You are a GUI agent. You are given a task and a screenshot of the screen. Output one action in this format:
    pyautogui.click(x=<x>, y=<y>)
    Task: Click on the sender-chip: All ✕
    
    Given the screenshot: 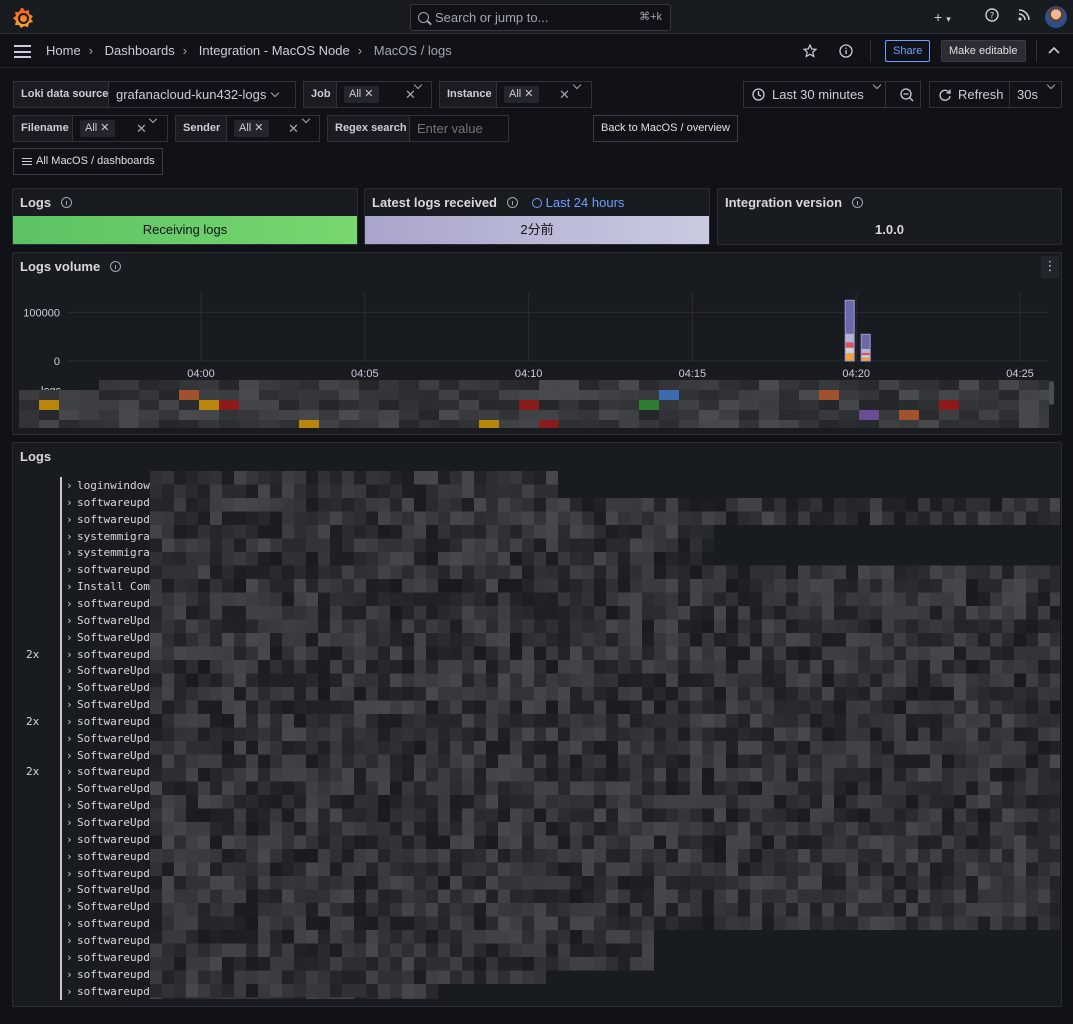 What is the action you would take?
    pyautogui.click(x=251, y=128)
    